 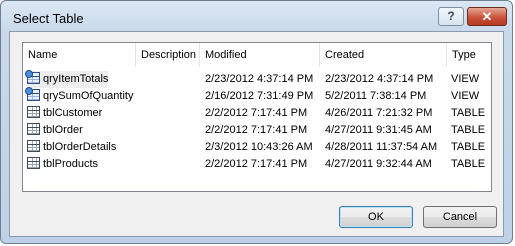 What do you see at coordinates (376, 217) in the screenshot?
I see `ok-button: OK` at bounding box center [376, 217].